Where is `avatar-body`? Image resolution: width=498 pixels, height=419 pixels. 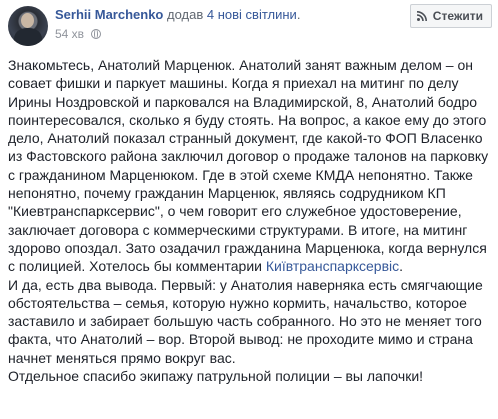 avatar-body is located at coordinates (28, 37).